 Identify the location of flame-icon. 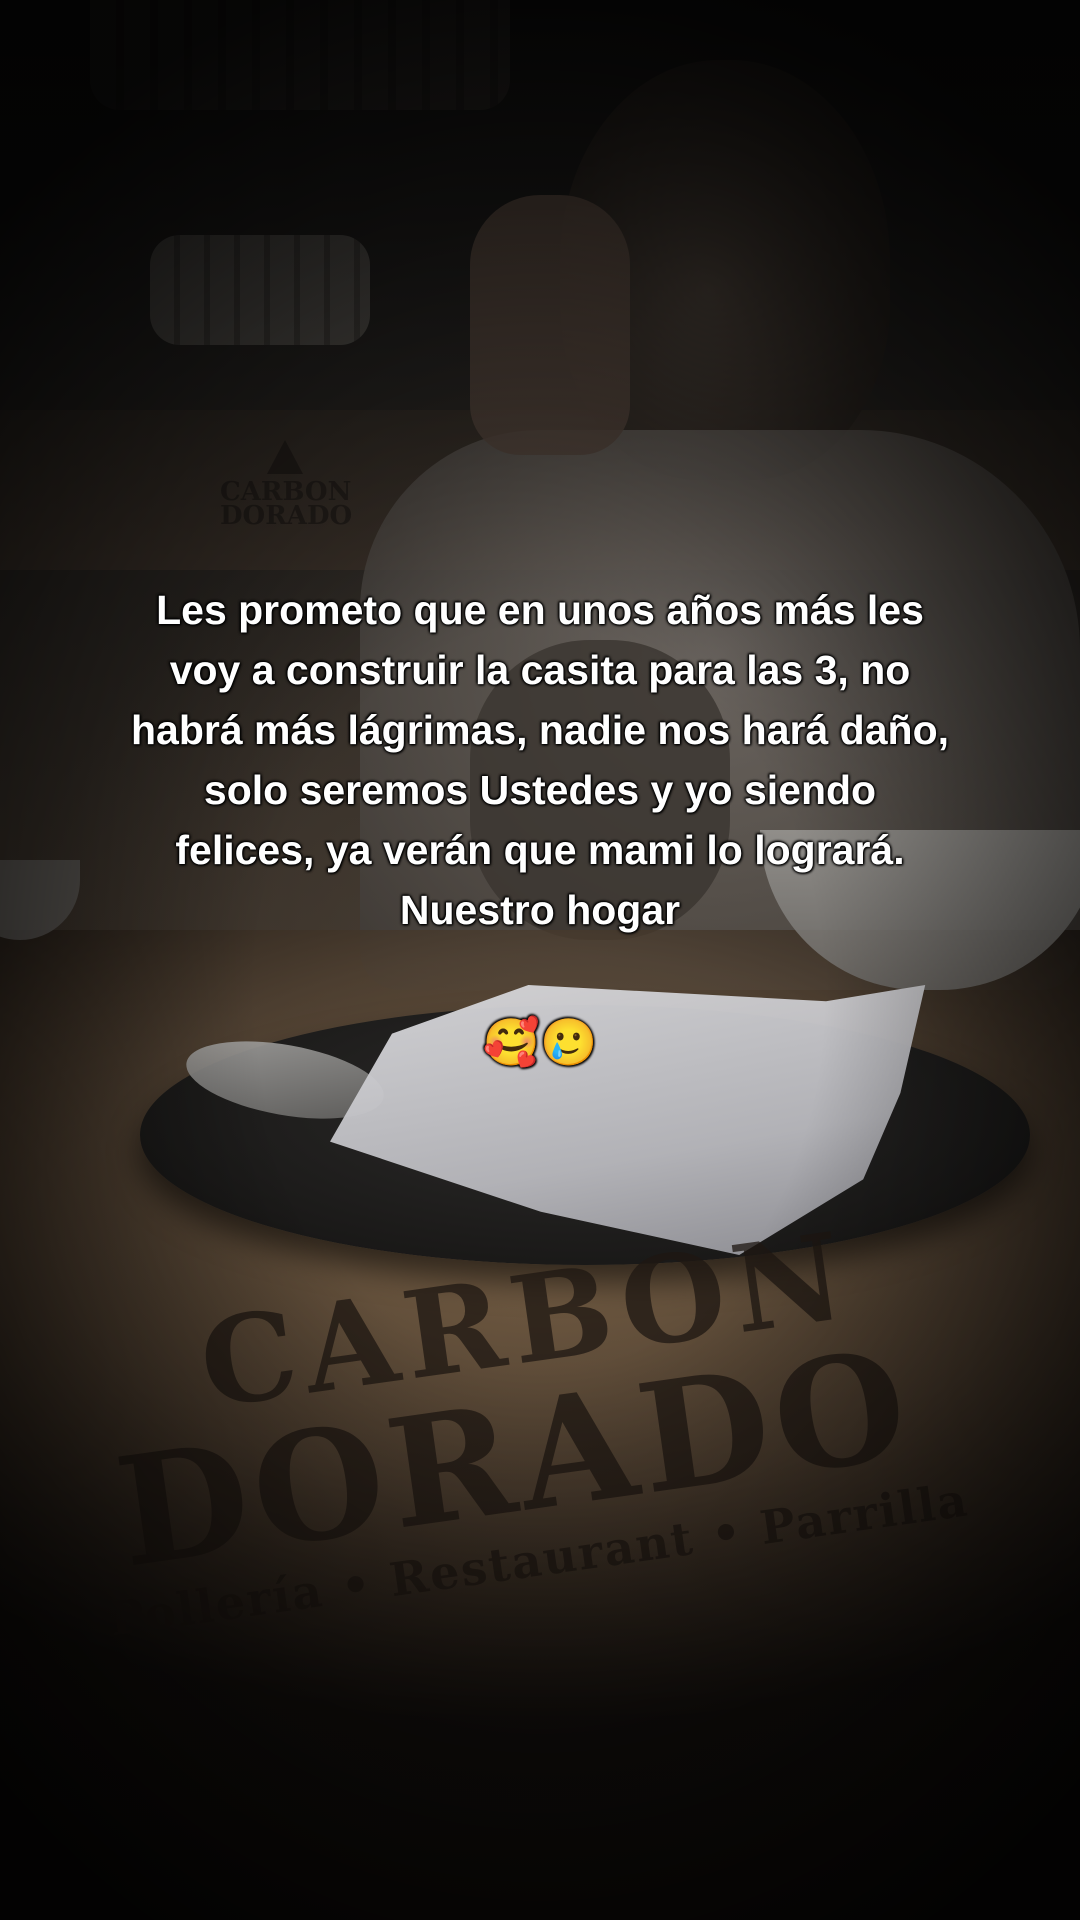
(285, 457).